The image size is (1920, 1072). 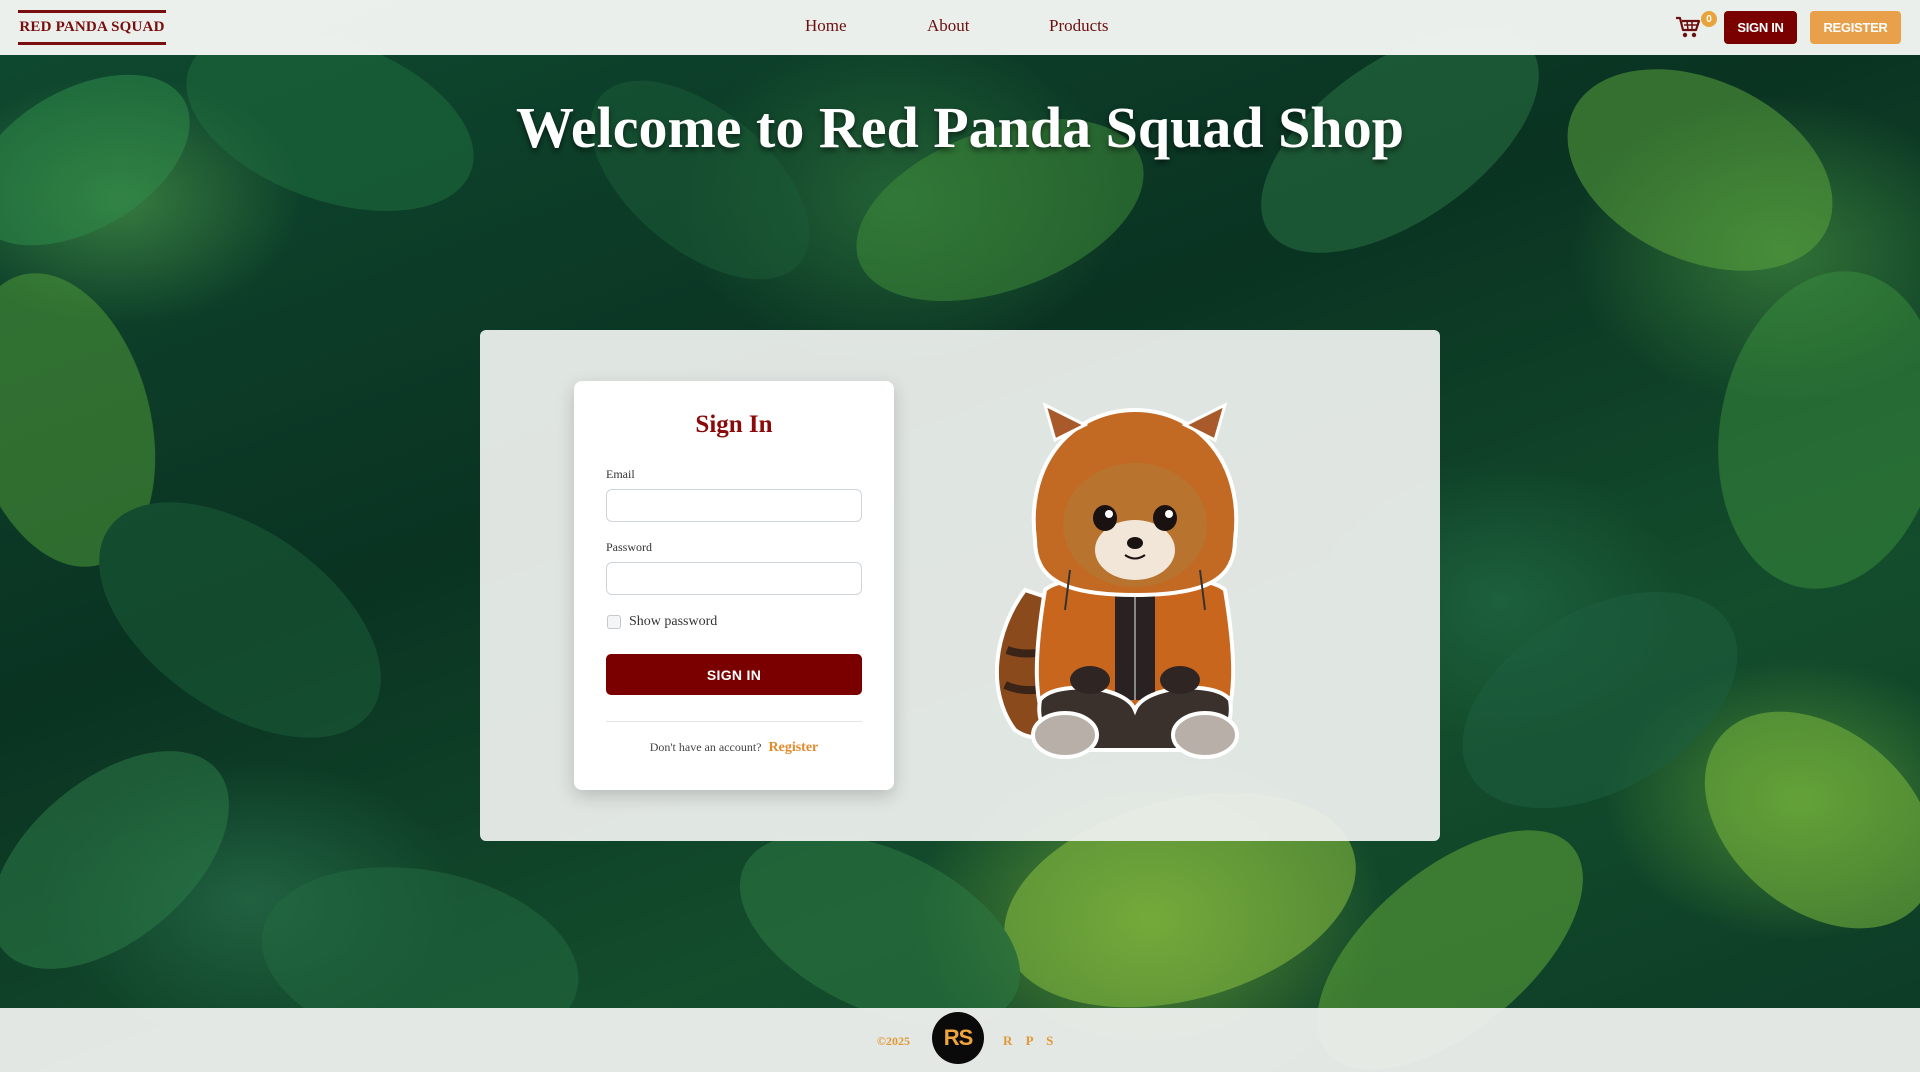 What do you see at coordinates (826, 26) in the screenshot?
I see `nav-link-home: Home` at bounding box center [826, 26].